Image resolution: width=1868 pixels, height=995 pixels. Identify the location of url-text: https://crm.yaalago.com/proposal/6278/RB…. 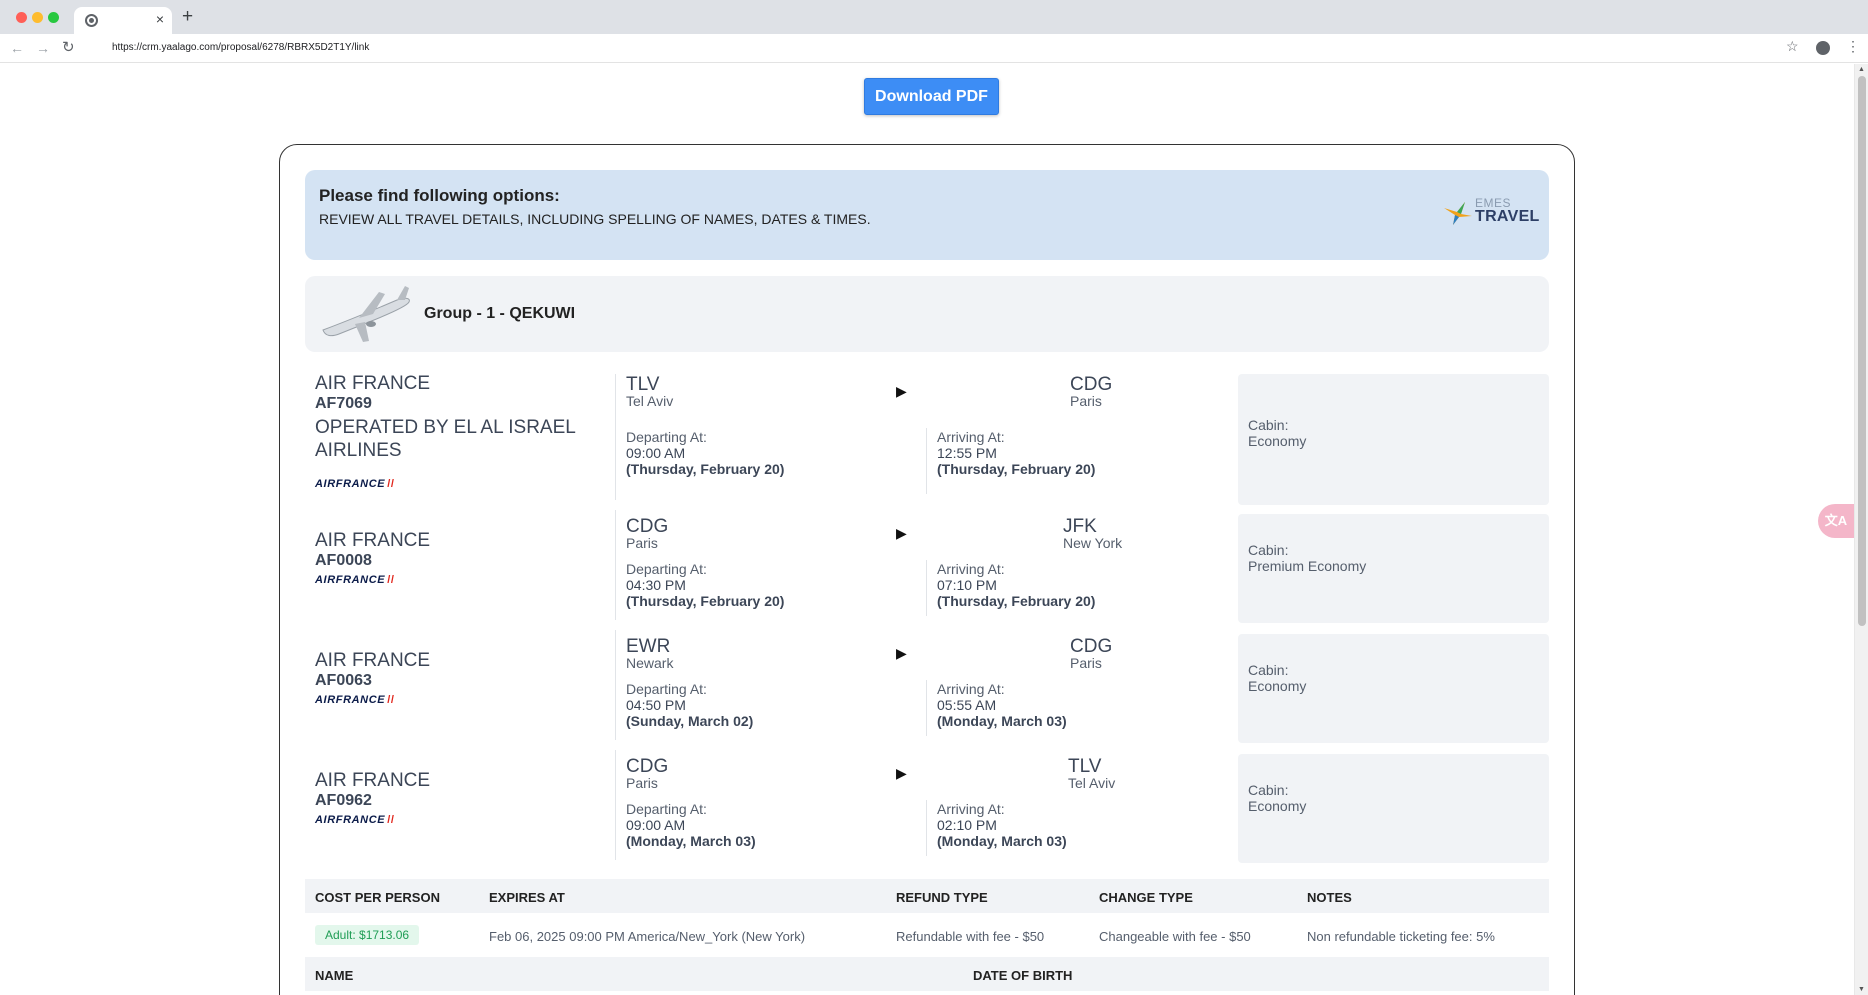
(241, 47).